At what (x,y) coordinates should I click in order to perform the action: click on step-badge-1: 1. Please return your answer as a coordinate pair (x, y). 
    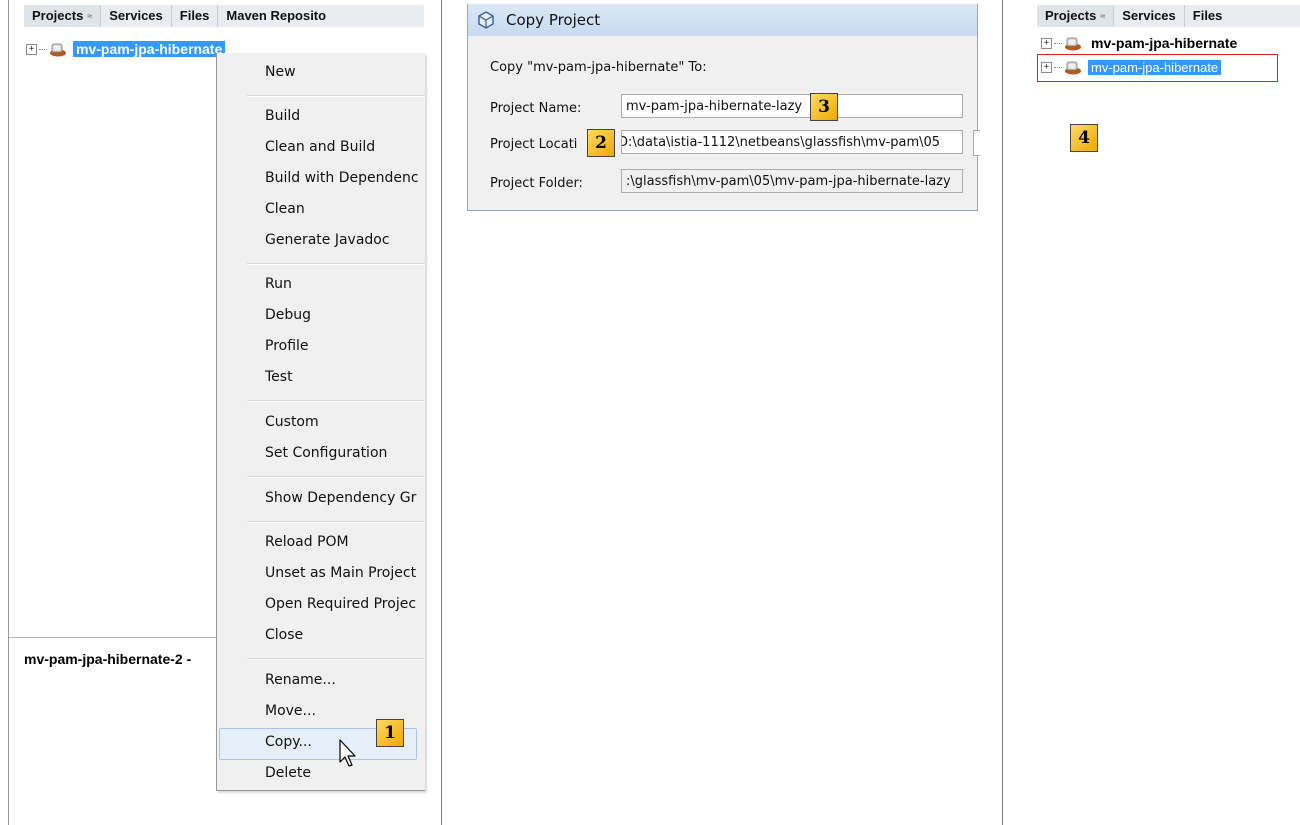
    Looking at the image, I should click on (390, 733).